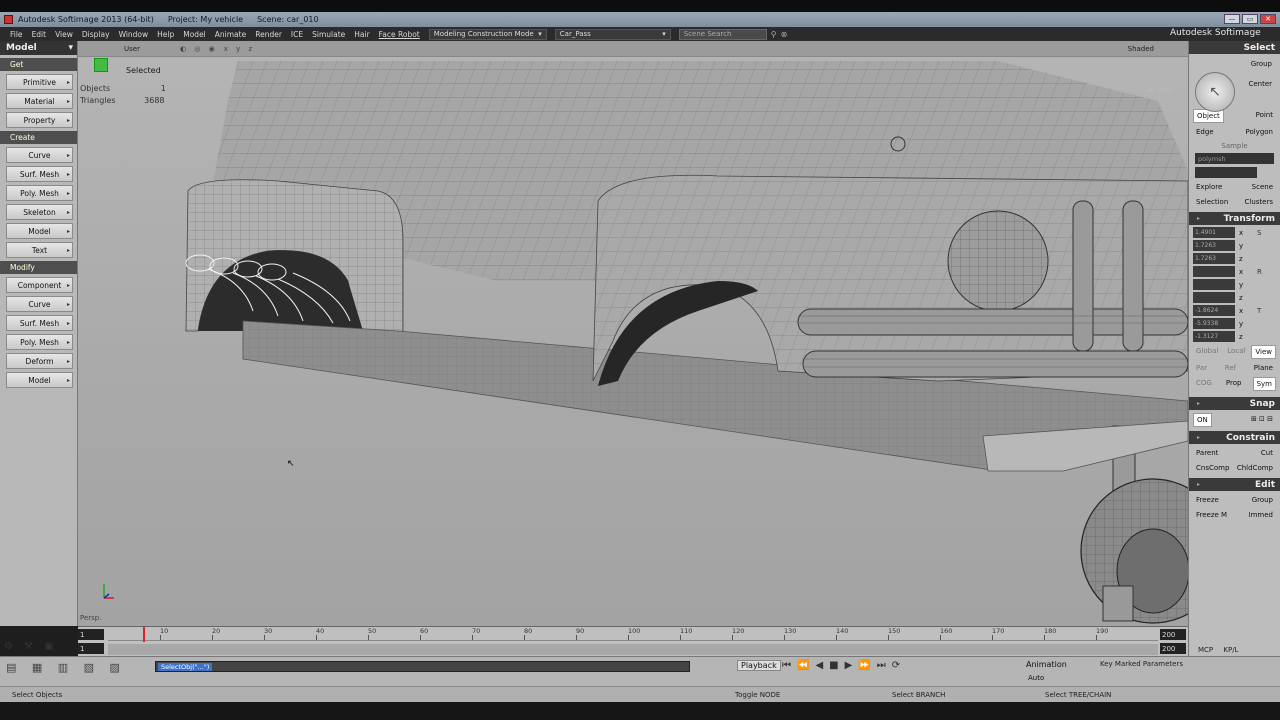 This screenshot has width=1280, height=720. What do you see at coordinates (1036, 678) in the screenshot?
I see `auto-key-toggle: Auto` at bounding box center [1036, 678].